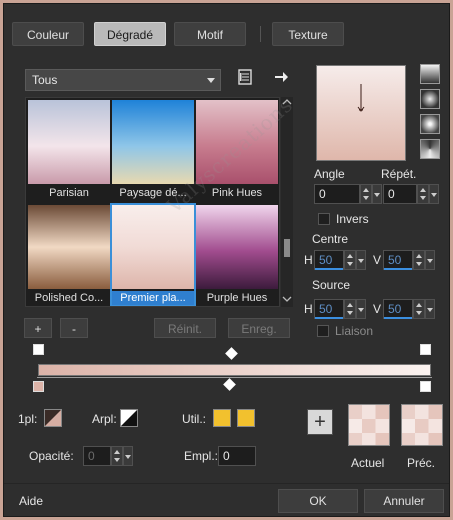  What do you see at coordinates (430, 260) in the screenshot?
I see `center-v-dropdown` at bounding box center [430, 260].